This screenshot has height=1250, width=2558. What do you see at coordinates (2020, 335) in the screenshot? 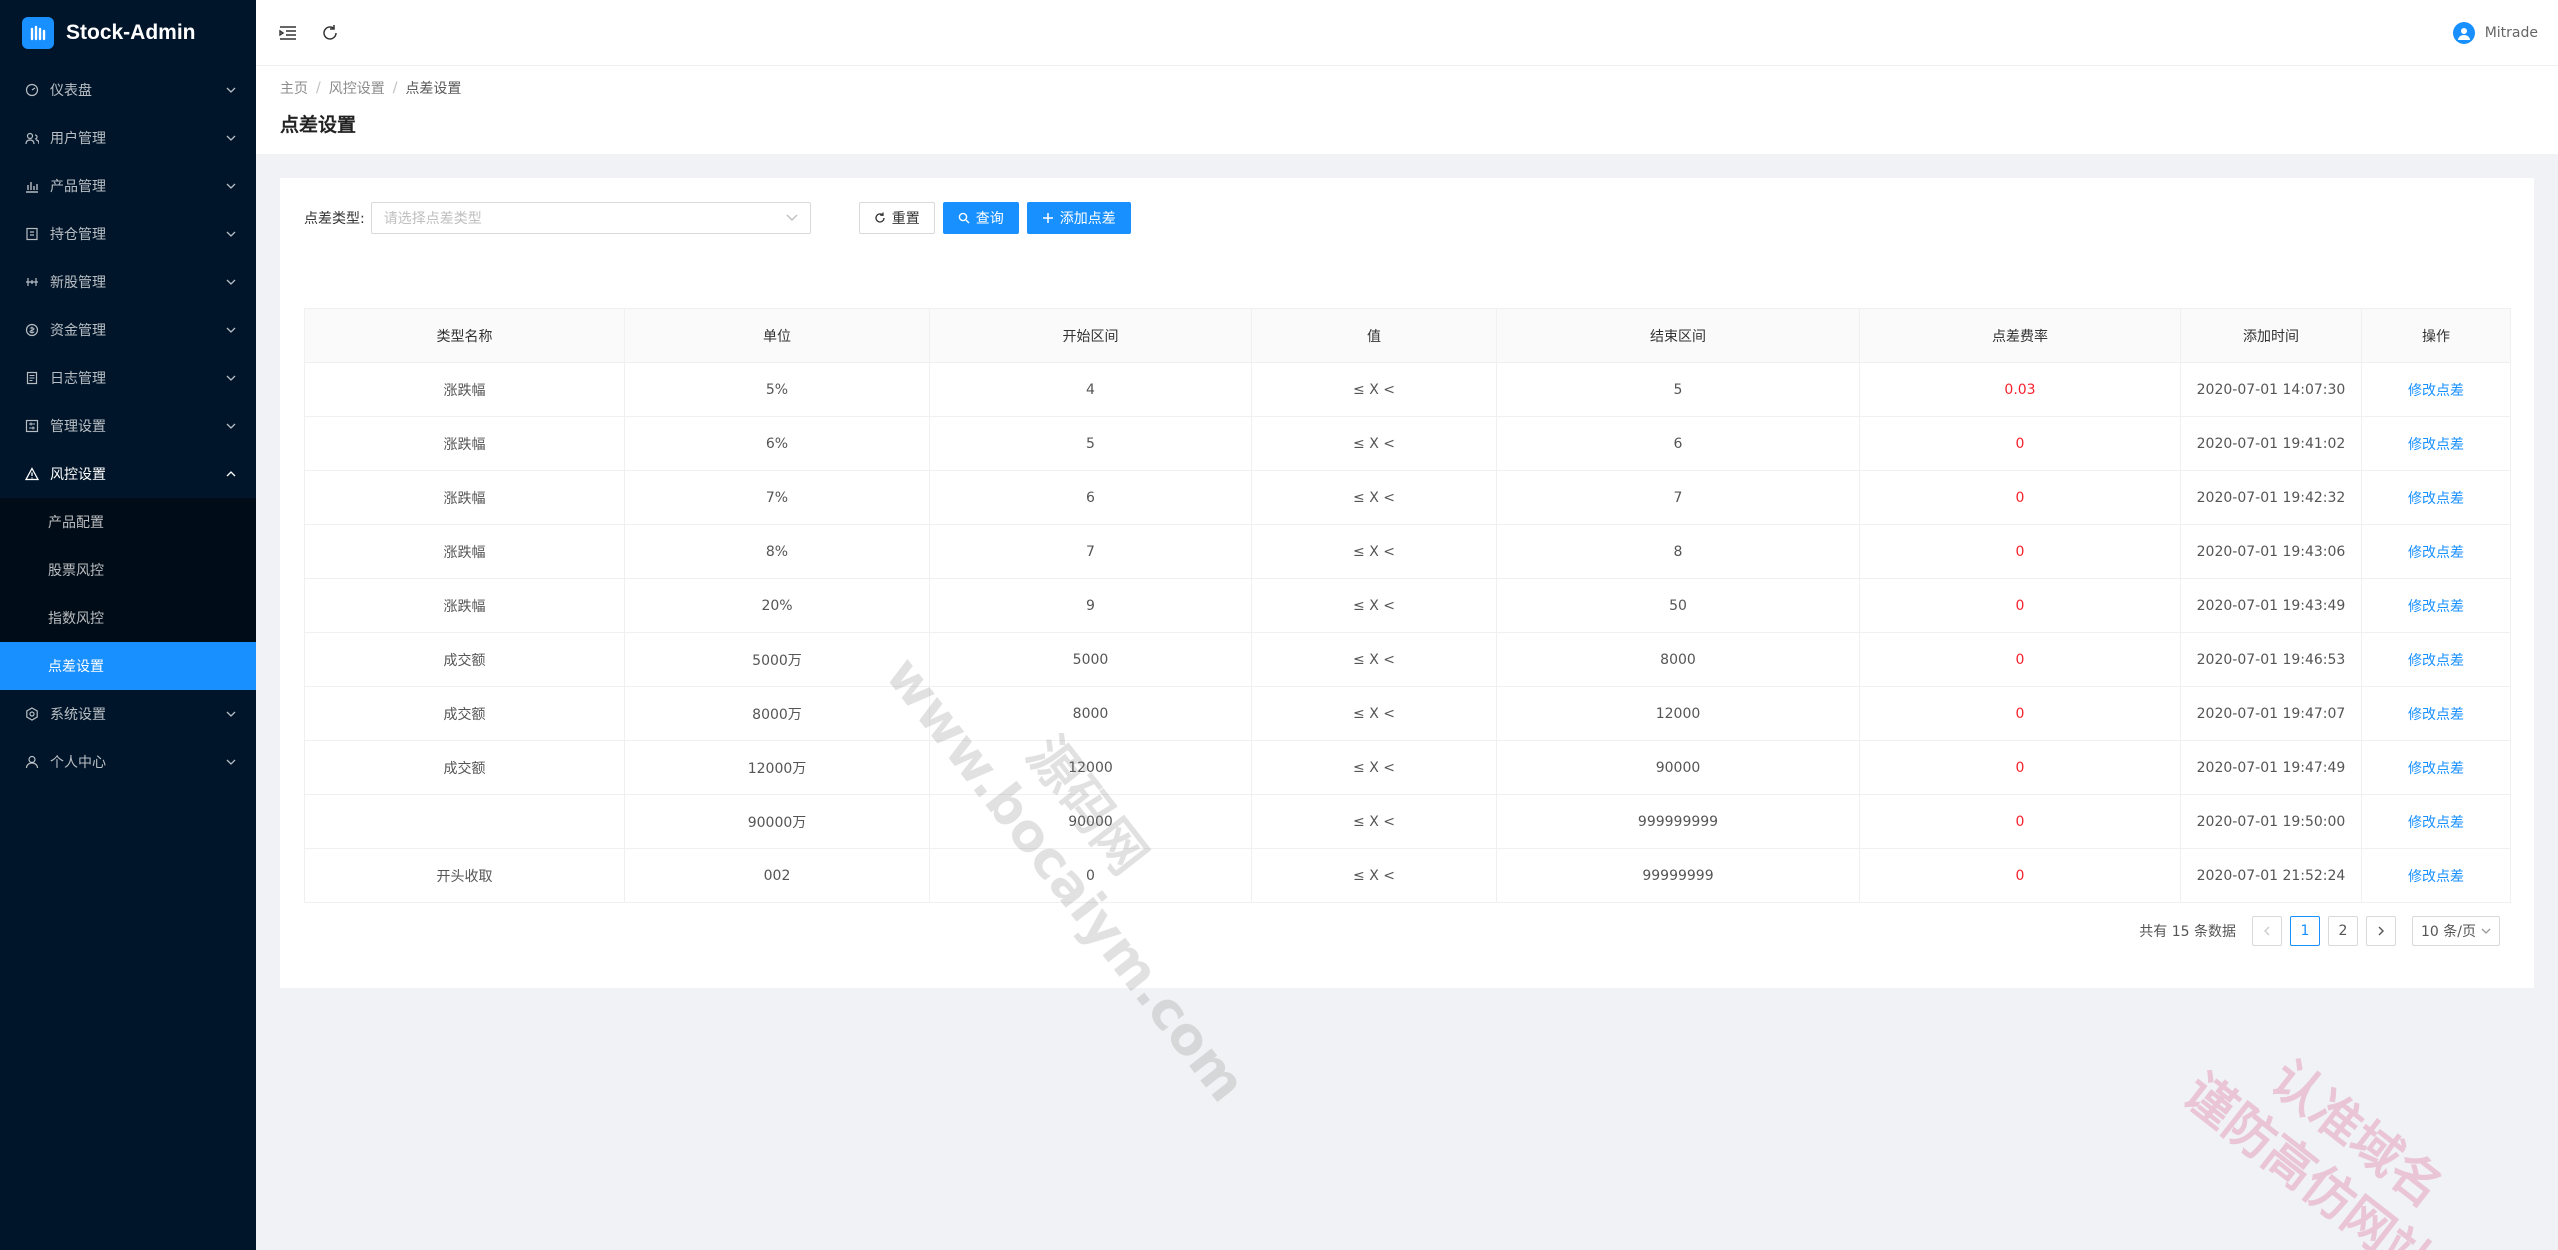
I see `column-header: 点差费率` at bounding box center [2020, 335].